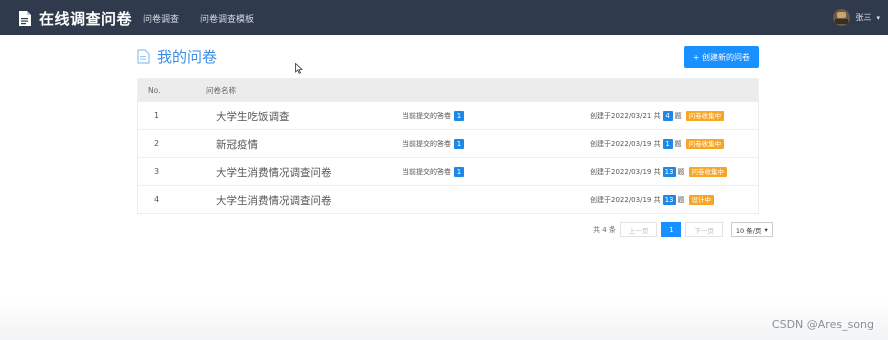 The image size is (888, 340). I want to click on create-survey-button: + 创建新的问卷, so click(721, 57).